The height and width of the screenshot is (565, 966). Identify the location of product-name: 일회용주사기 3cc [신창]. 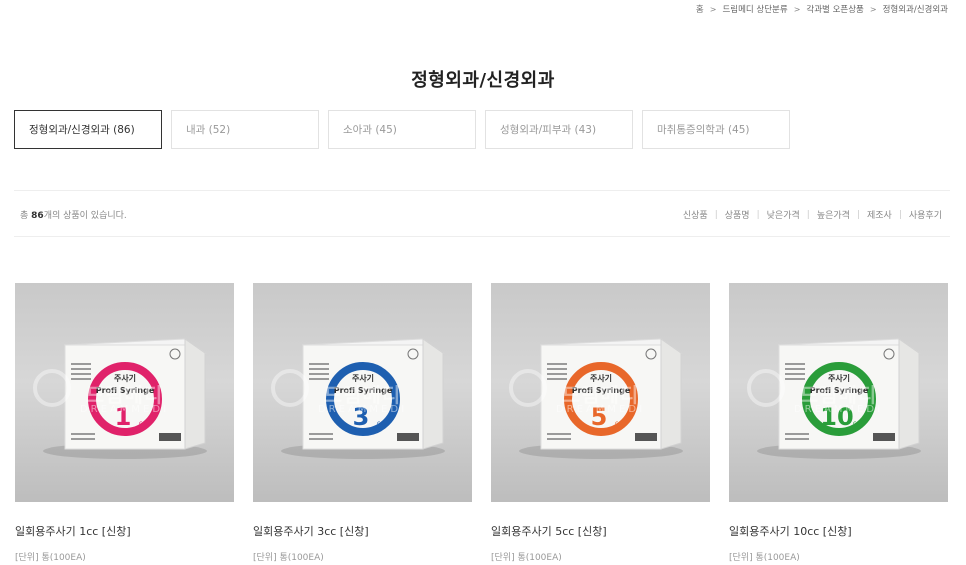
(362, 531).